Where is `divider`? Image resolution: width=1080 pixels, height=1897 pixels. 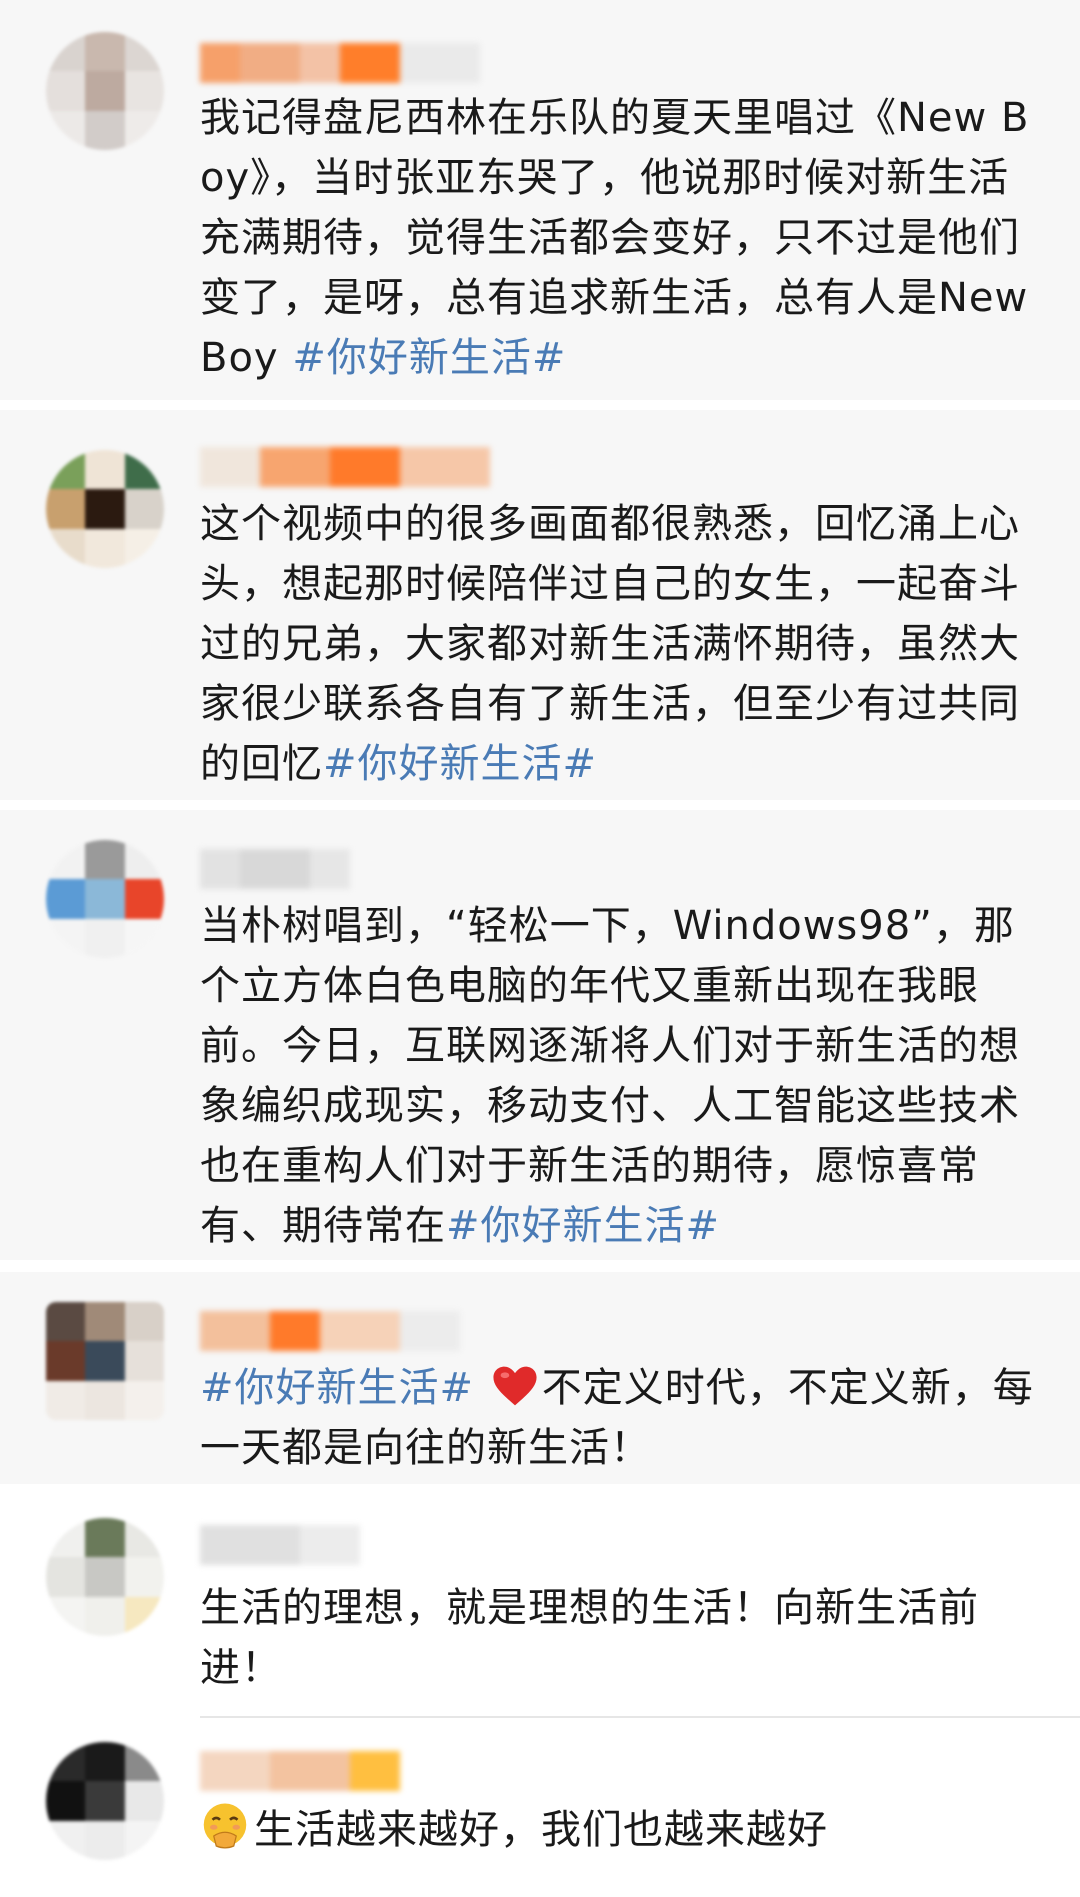 divider is located at coordinates (640, 1717).